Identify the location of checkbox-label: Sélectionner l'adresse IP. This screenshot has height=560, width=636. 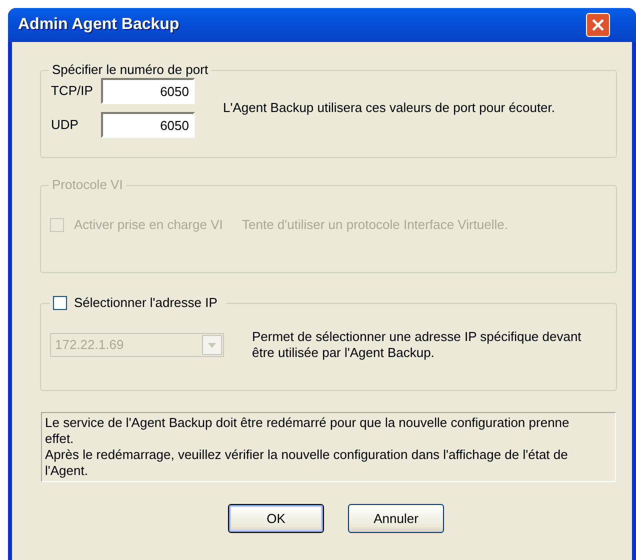
(146, 303).